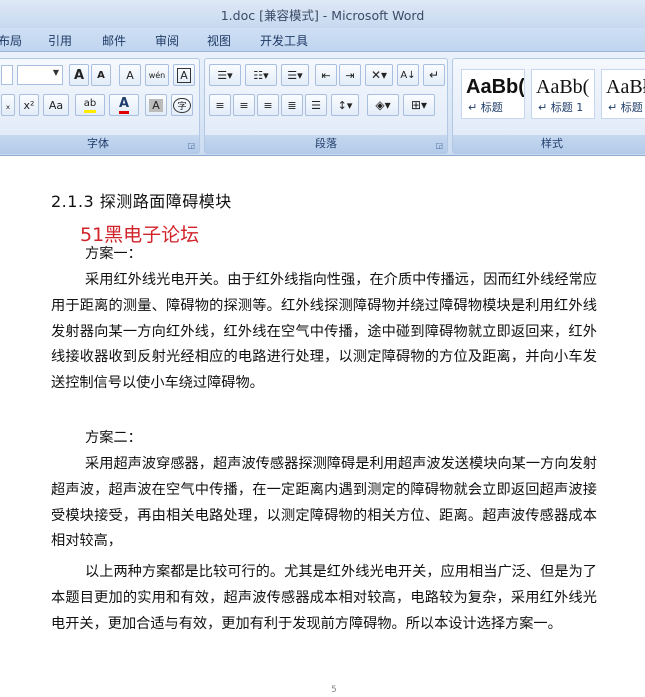 The height and width of the screenshot is (697, 645). I want to click on chinese-layout-button: ✕▾, so click(379, 75).